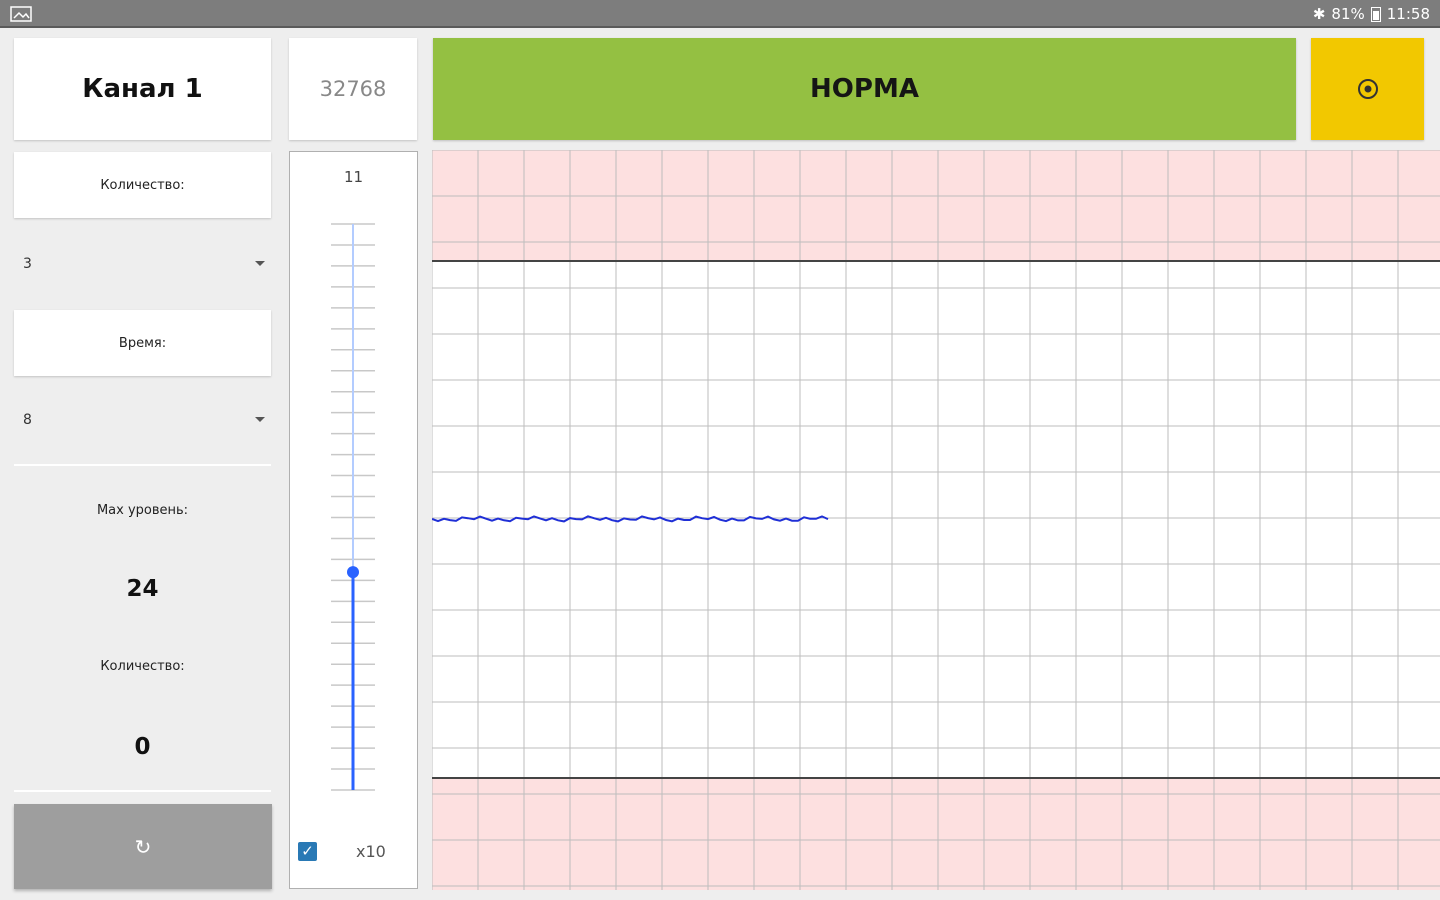 The height and width of the screenshot is (900, 1440). What do you see at coordinates (1319, 14) in the screenshot?
I see `bluetooth-icon: ✱` at bounding box center [1319, 14].